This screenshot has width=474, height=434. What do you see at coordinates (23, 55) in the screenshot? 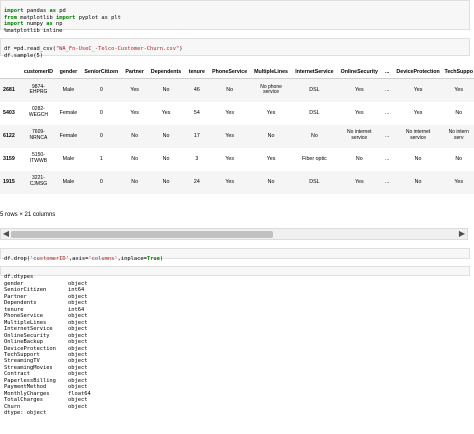
I see `code-line: df.sample(5)` at bounding box center [23, 55].